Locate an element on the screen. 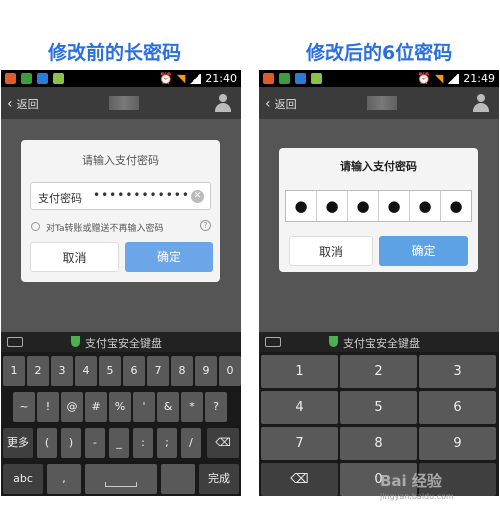 Image resolution: width=500 pixels, height=515 pixels. status-bar: ⏰ ◥ 21:40 is located at coordinates (121, 78).